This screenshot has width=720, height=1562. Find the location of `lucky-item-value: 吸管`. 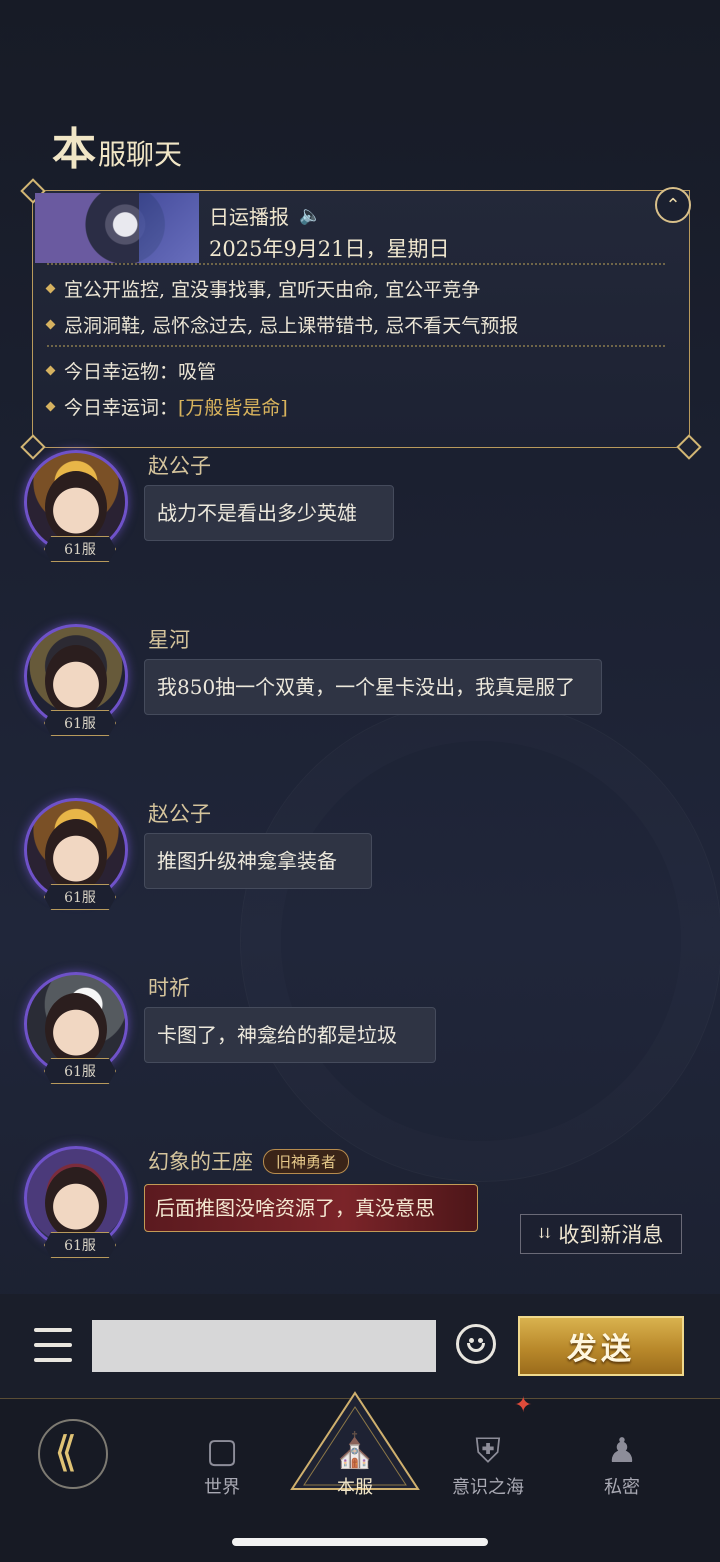

lucky-item-value: 吸管 is located at coordinates (197, 372).